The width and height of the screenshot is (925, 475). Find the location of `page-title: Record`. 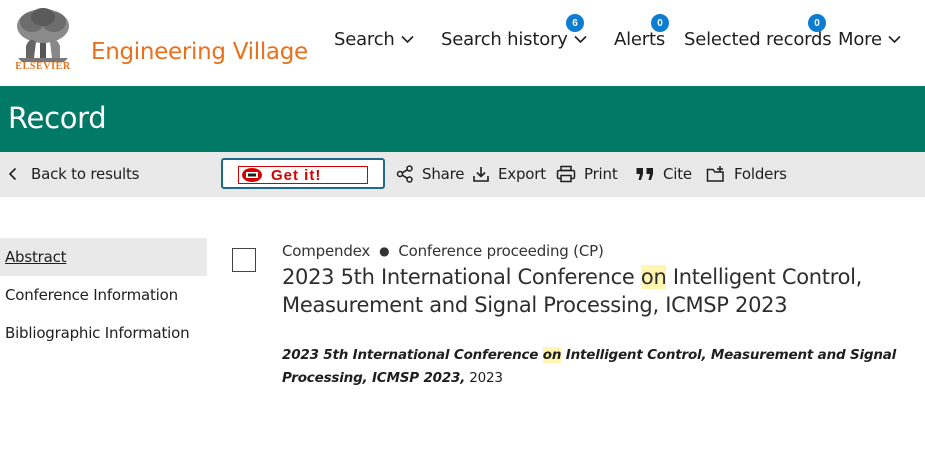

page-title: Record is located at coordinates (57, 118).